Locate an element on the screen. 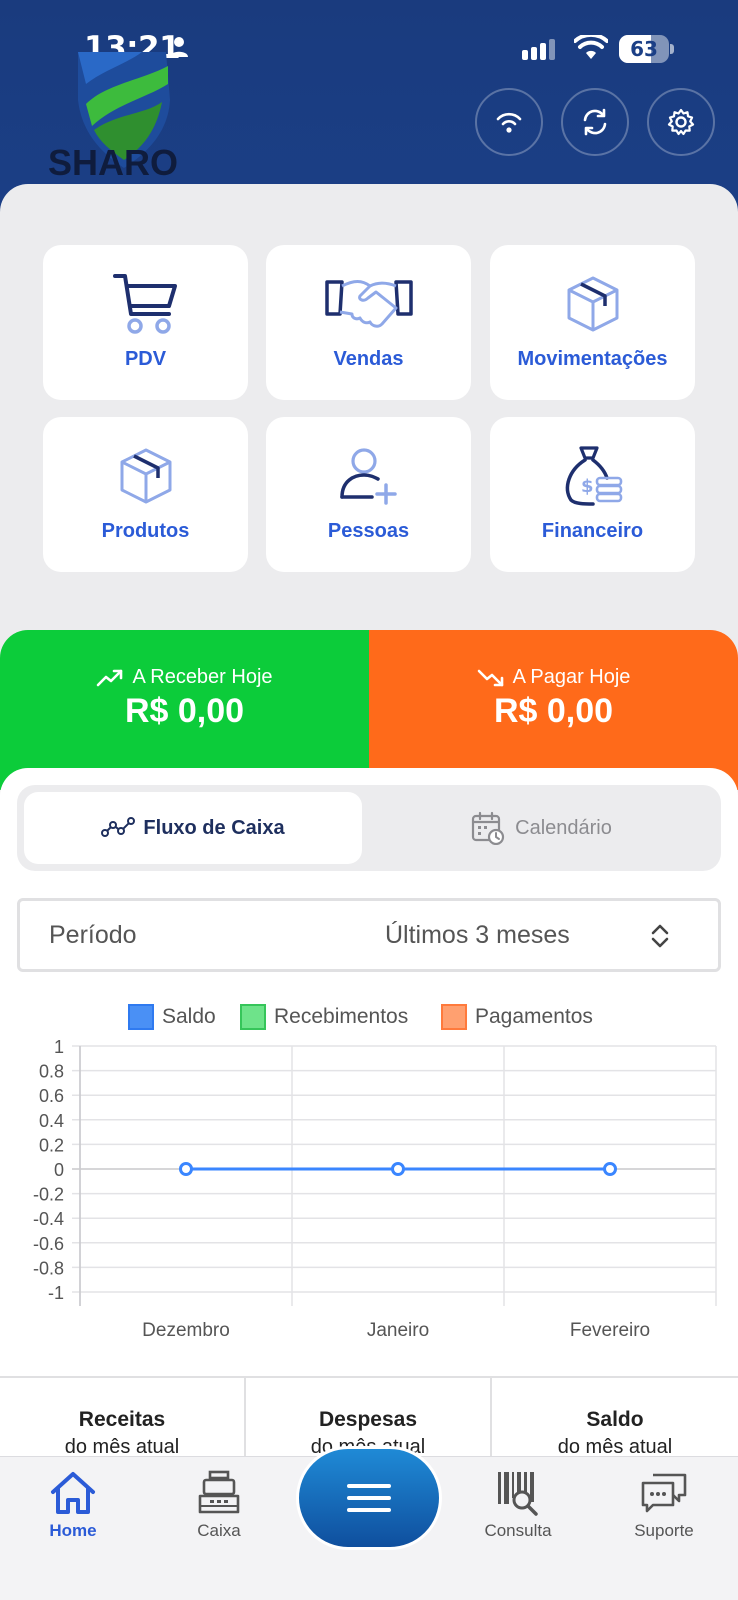  y-tick-label: -0.8 is located at coordinates (48, 1268).